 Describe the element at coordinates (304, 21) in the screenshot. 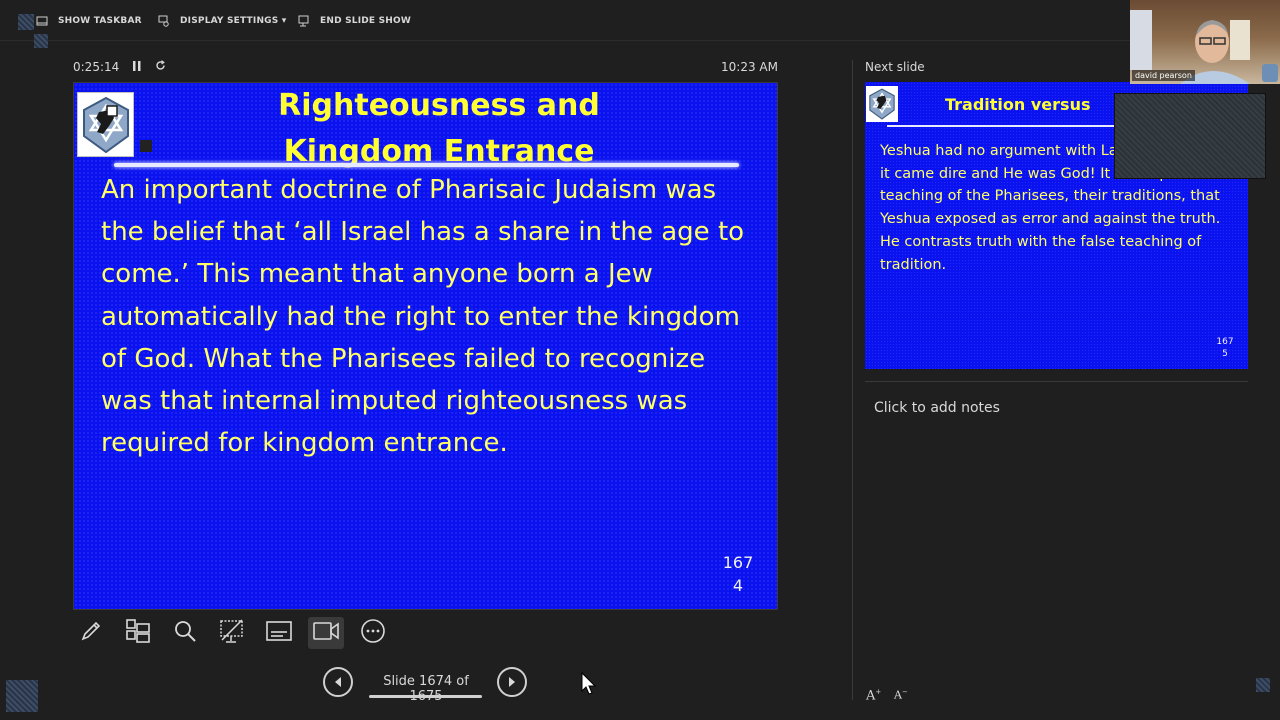

I see `end-show-icon` at that location.